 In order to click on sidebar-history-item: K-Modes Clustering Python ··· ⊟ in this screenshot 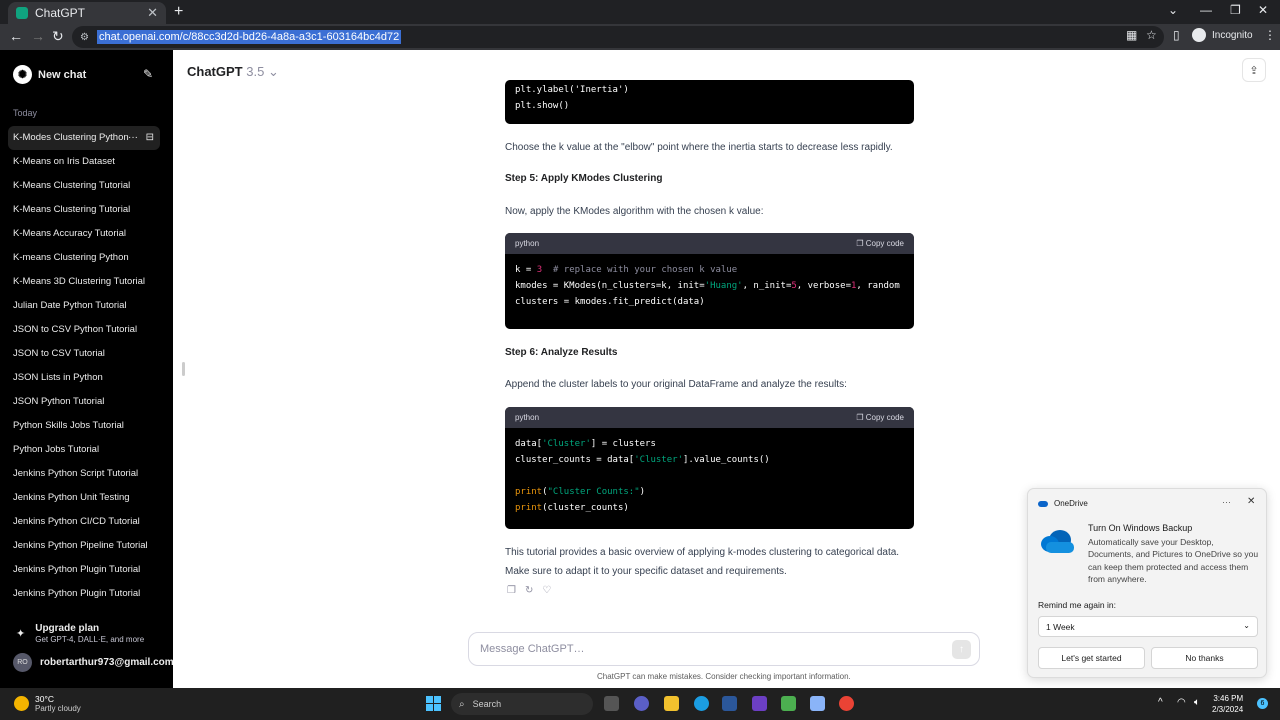, I will do `click(84, 138)`.